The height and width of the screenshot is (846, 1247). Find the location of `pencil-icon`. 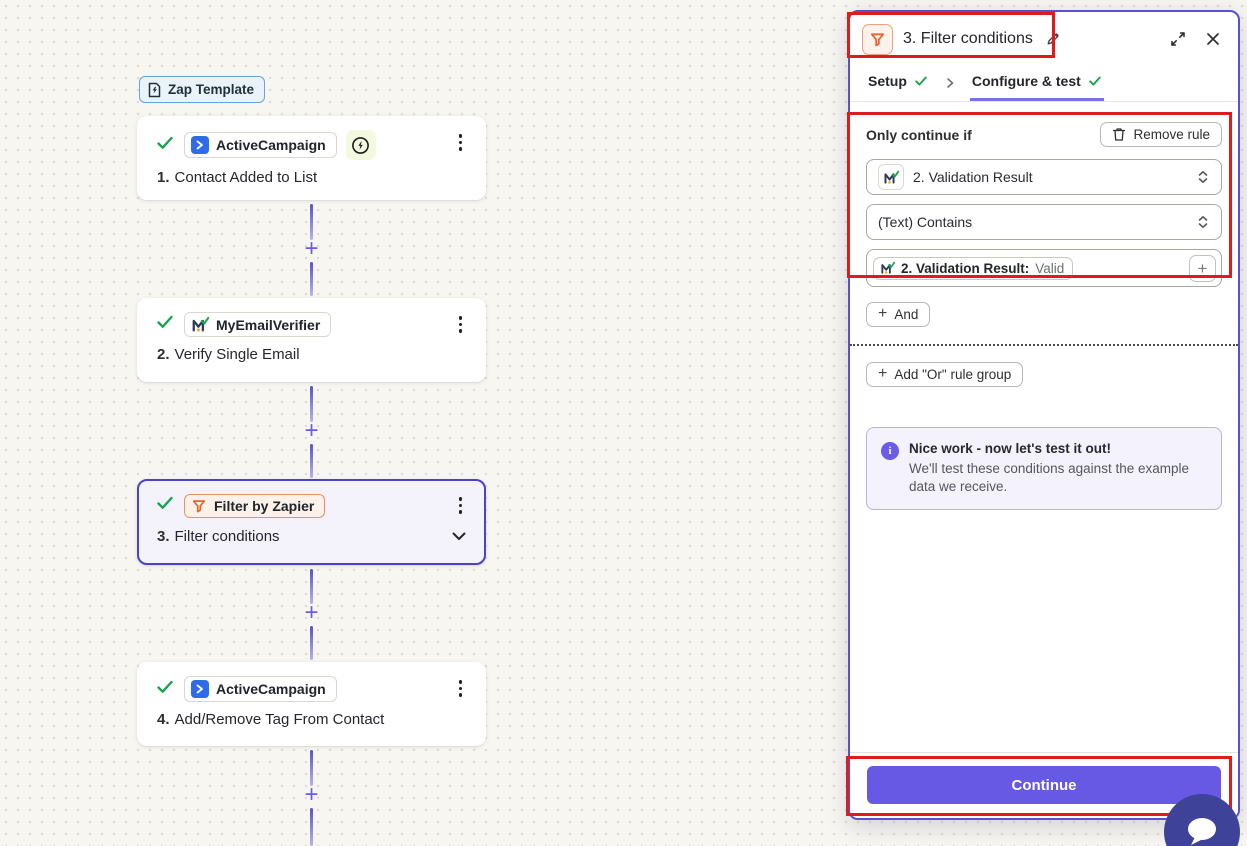

pencil-icon is located at coordinates (1053, 39).